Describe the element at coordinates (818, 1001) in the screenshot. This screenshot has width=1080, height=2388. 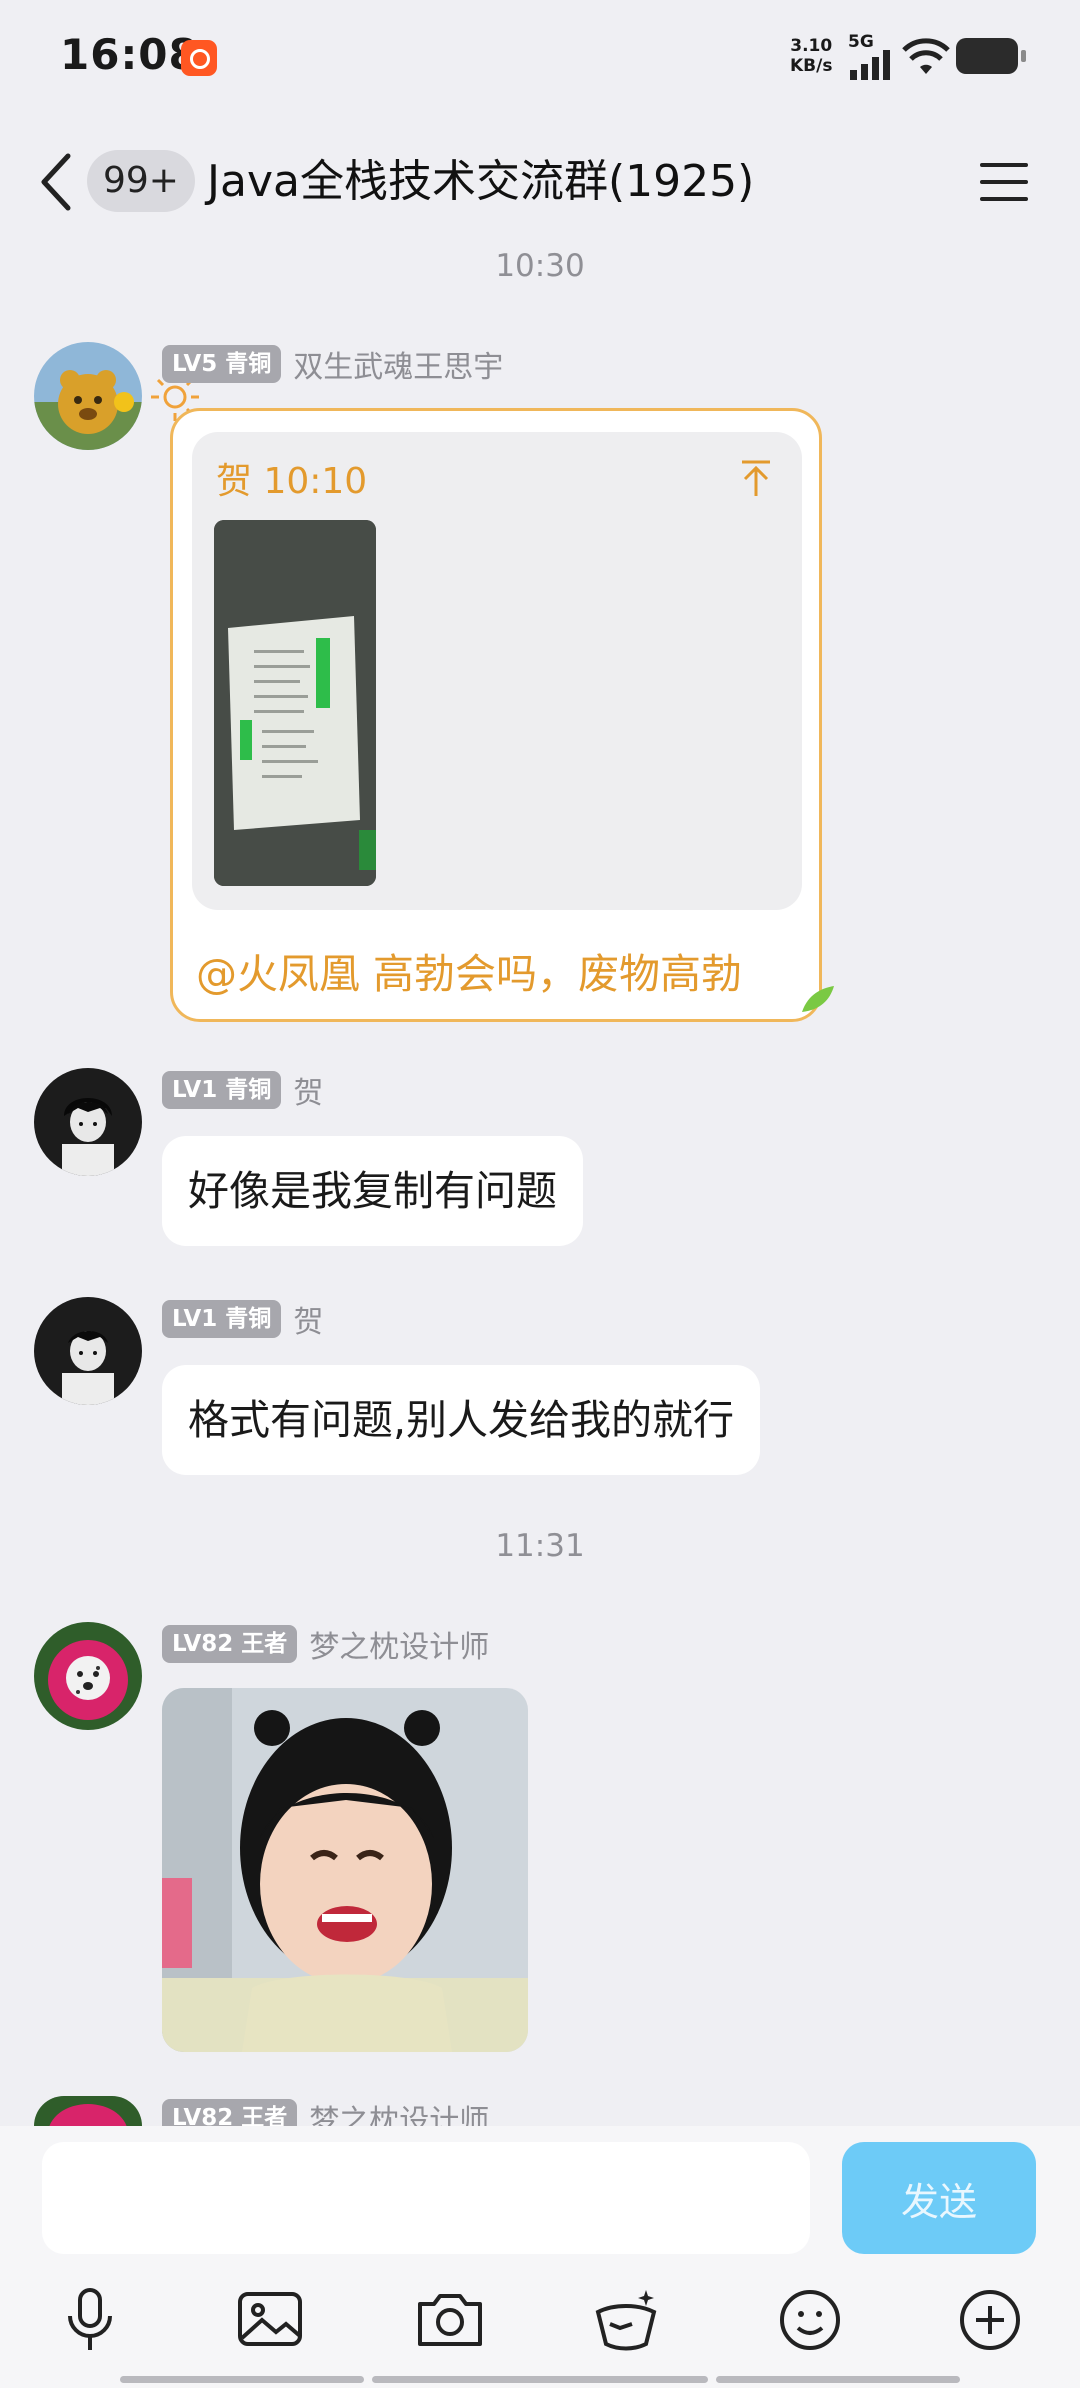
I see `leaf-decoration-icon` at that location.